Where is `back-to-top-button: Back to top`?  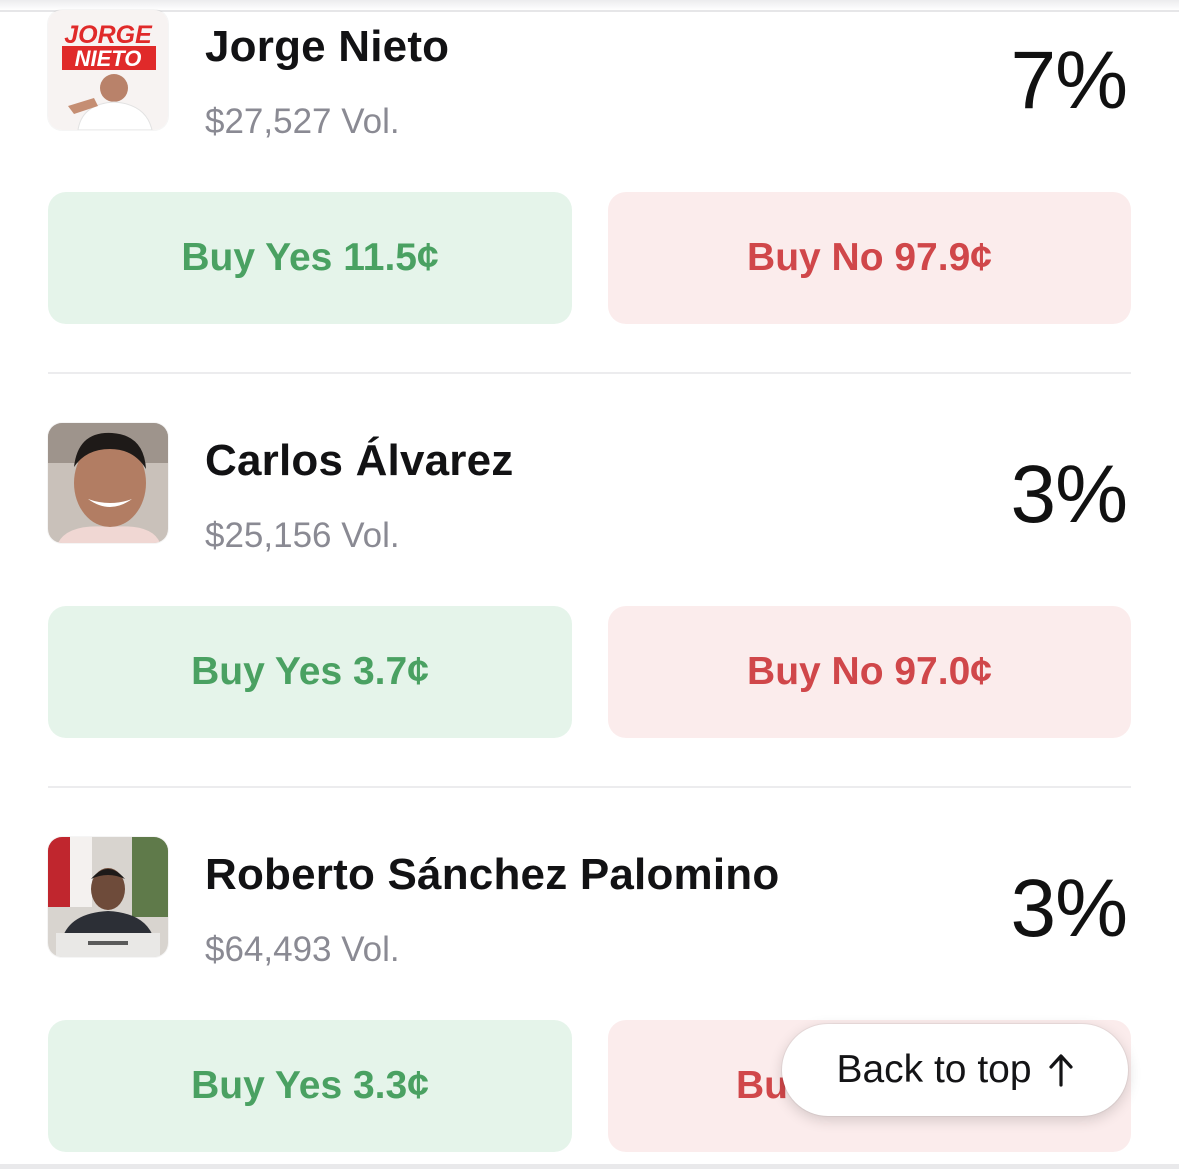
back-to-top-button: Back to top is located at coordinates (955, 1070).